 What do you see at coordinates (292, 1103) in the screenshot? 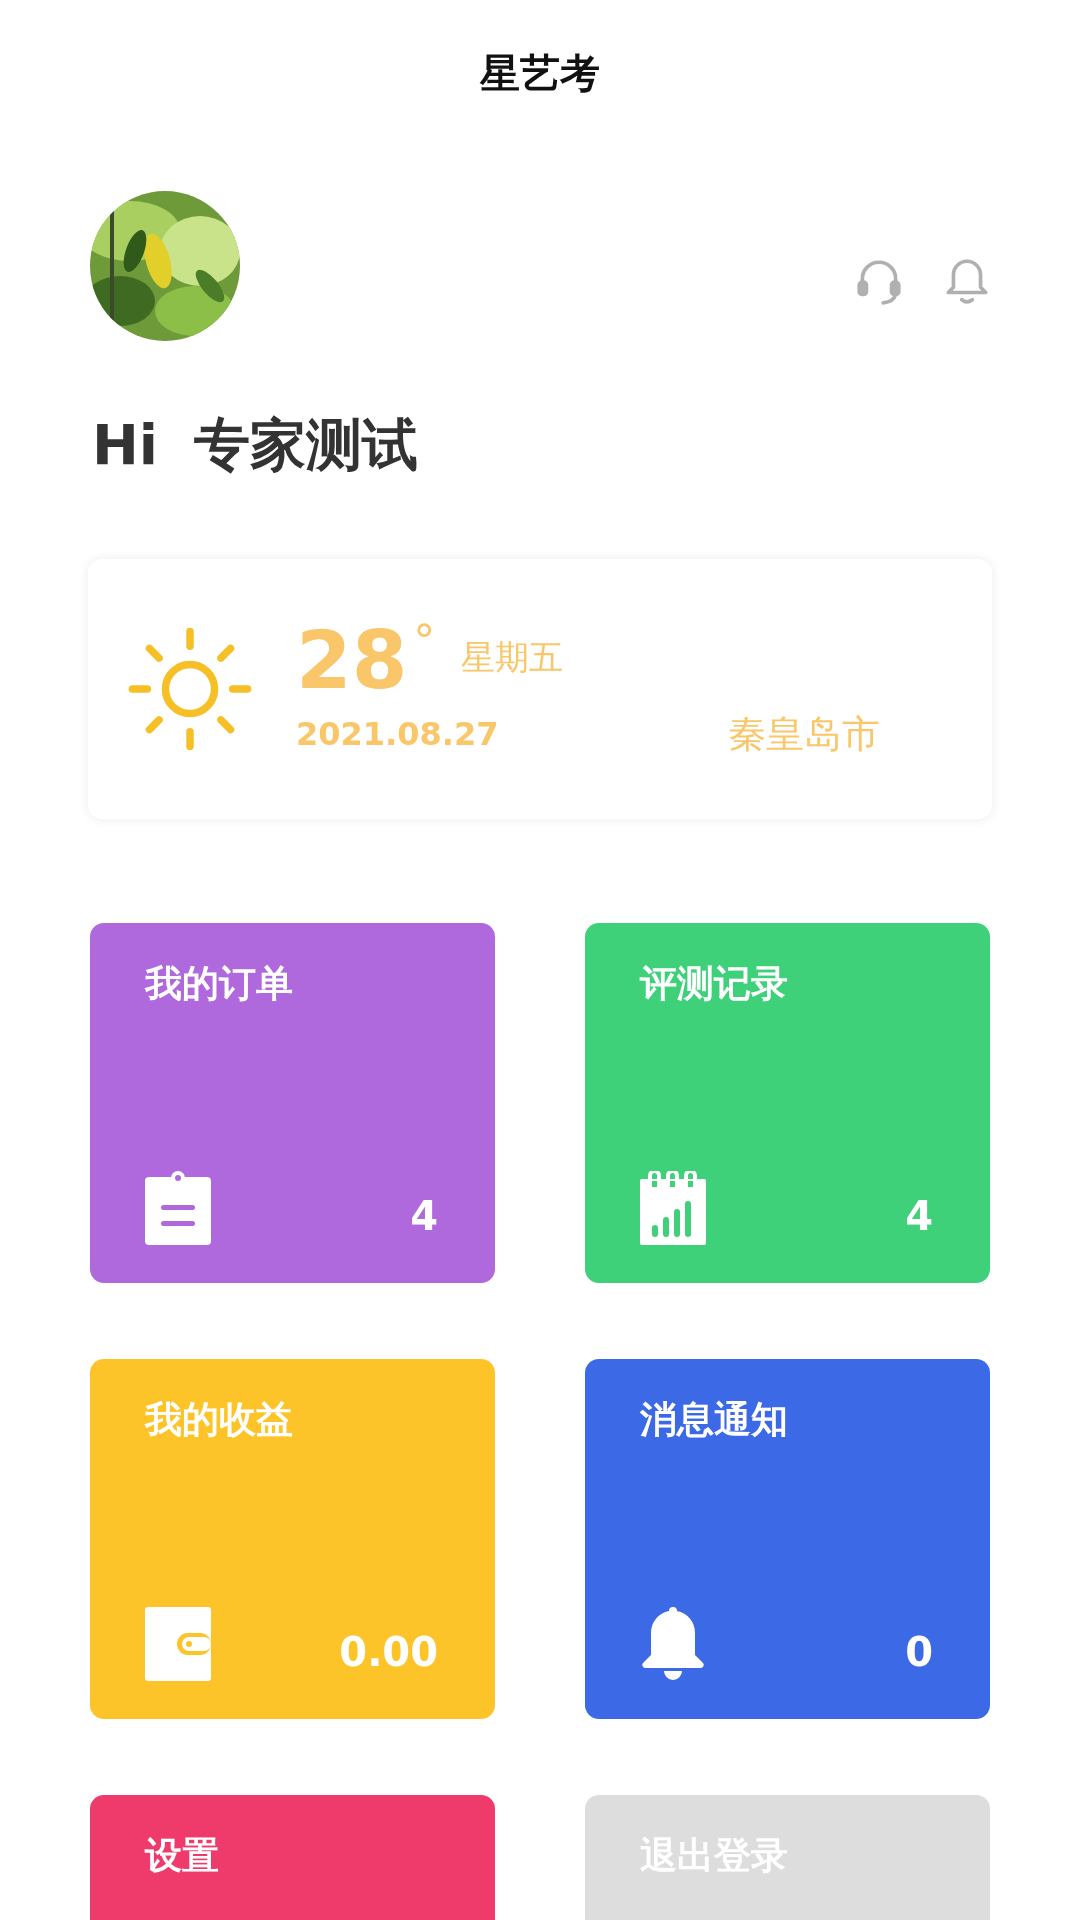
I see `menu-tile: 我的订单 4` at bounding box center [292, 1103].